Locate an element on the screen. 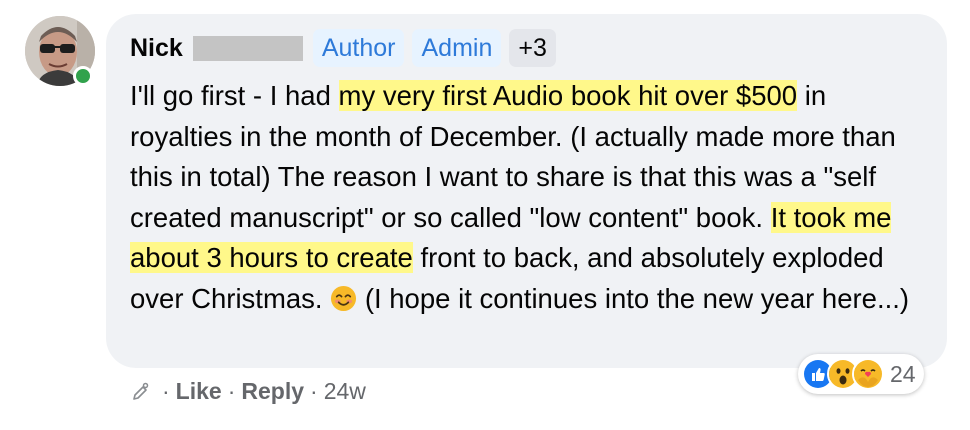 The height and width of the screenshot is (430, 970). reply-button: Reply is located at coordinates (272, 391).